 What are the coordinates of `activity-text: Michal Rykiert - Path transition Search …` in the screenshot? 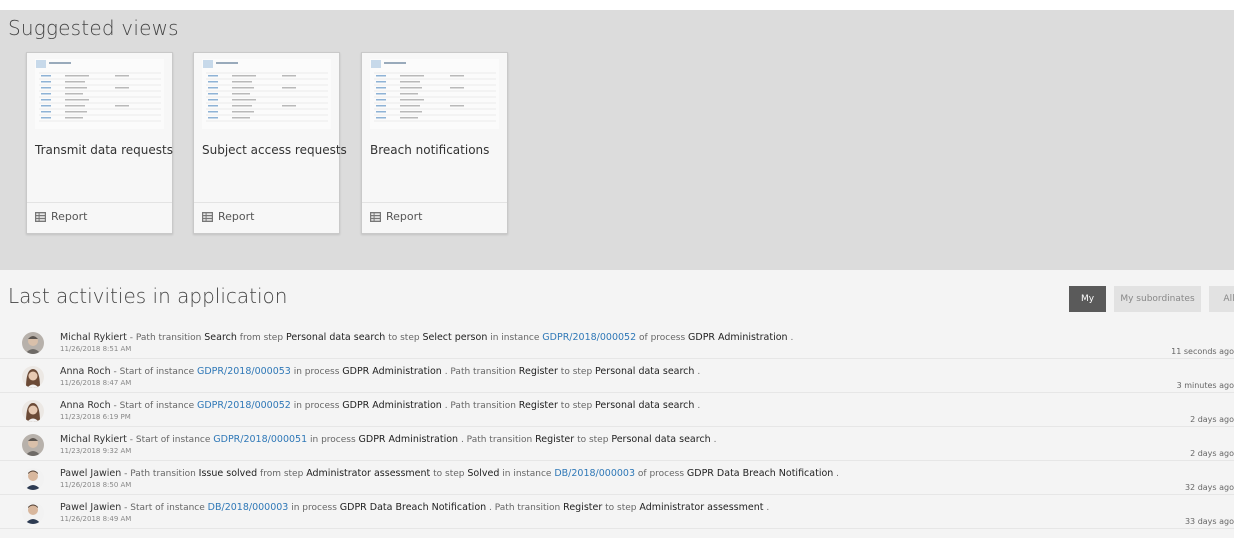 It's located at (427, 337).